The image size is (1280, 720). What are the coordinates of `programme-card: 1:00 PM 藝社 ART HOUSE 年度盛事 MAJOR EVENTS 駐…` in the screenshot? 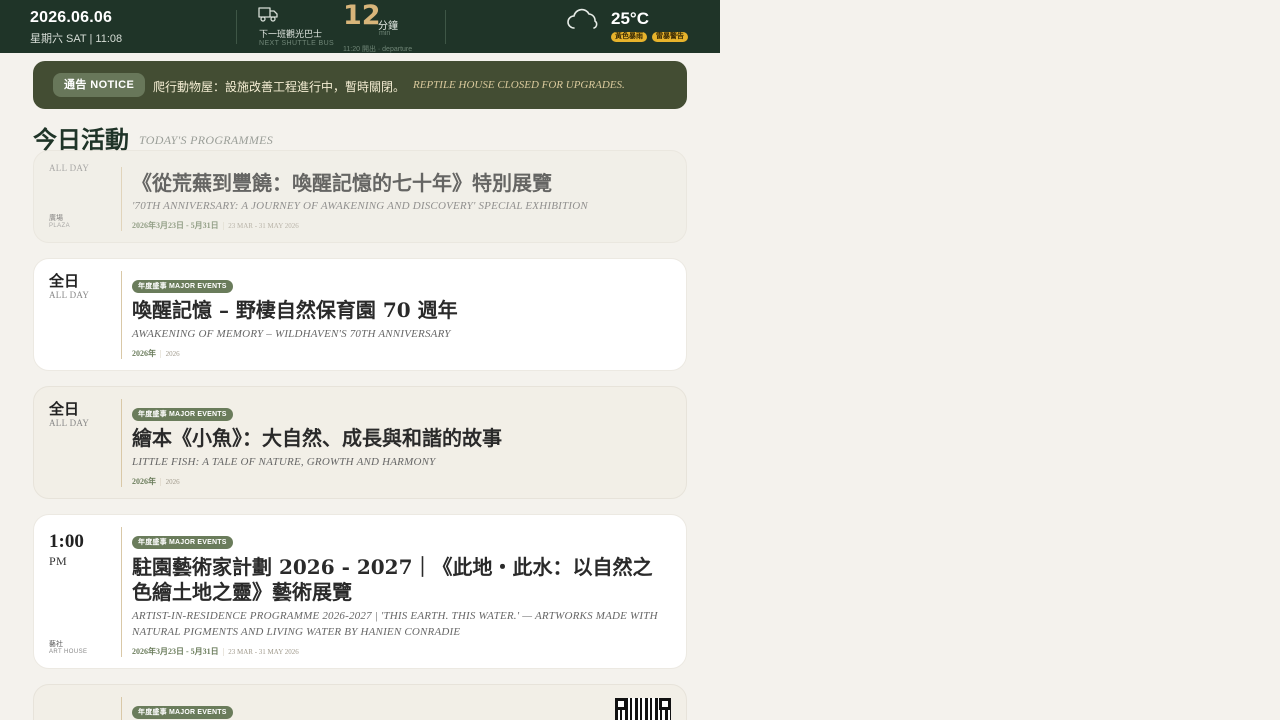 It's located at (360, 591).